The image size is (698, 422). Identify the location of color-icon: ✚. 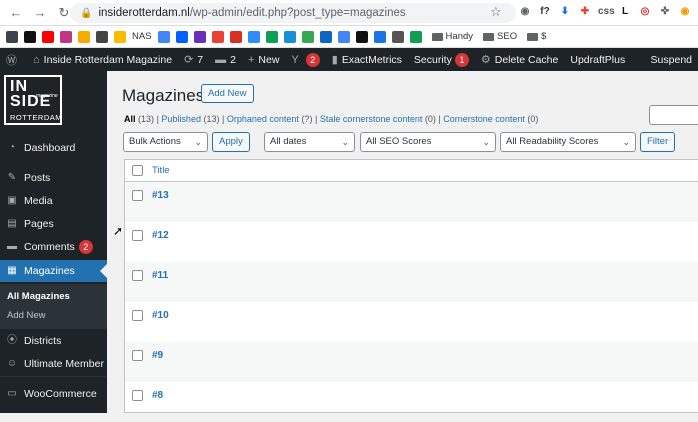
(585, 12).